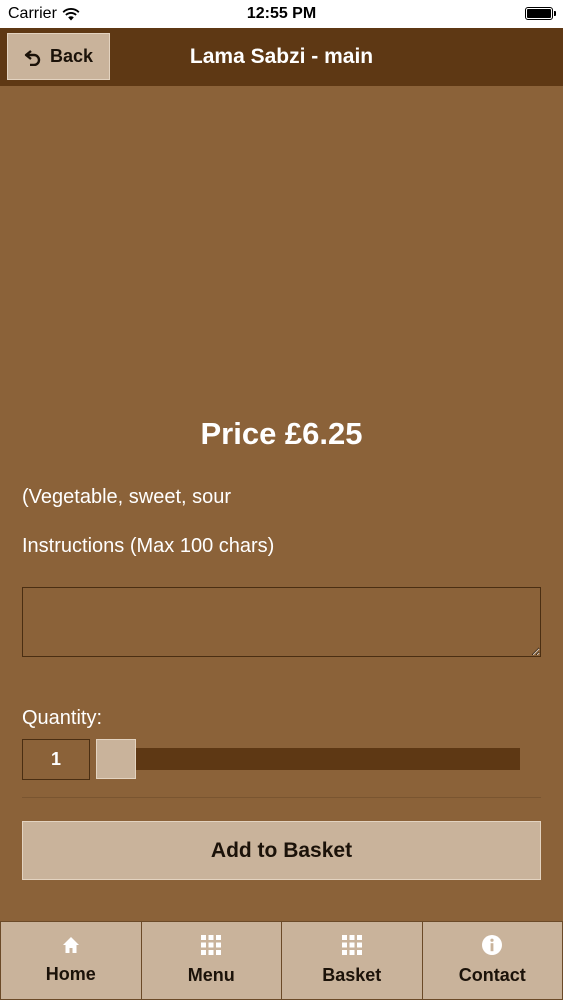  I want to click on product-price: Price £6.25, so click(281, 433).